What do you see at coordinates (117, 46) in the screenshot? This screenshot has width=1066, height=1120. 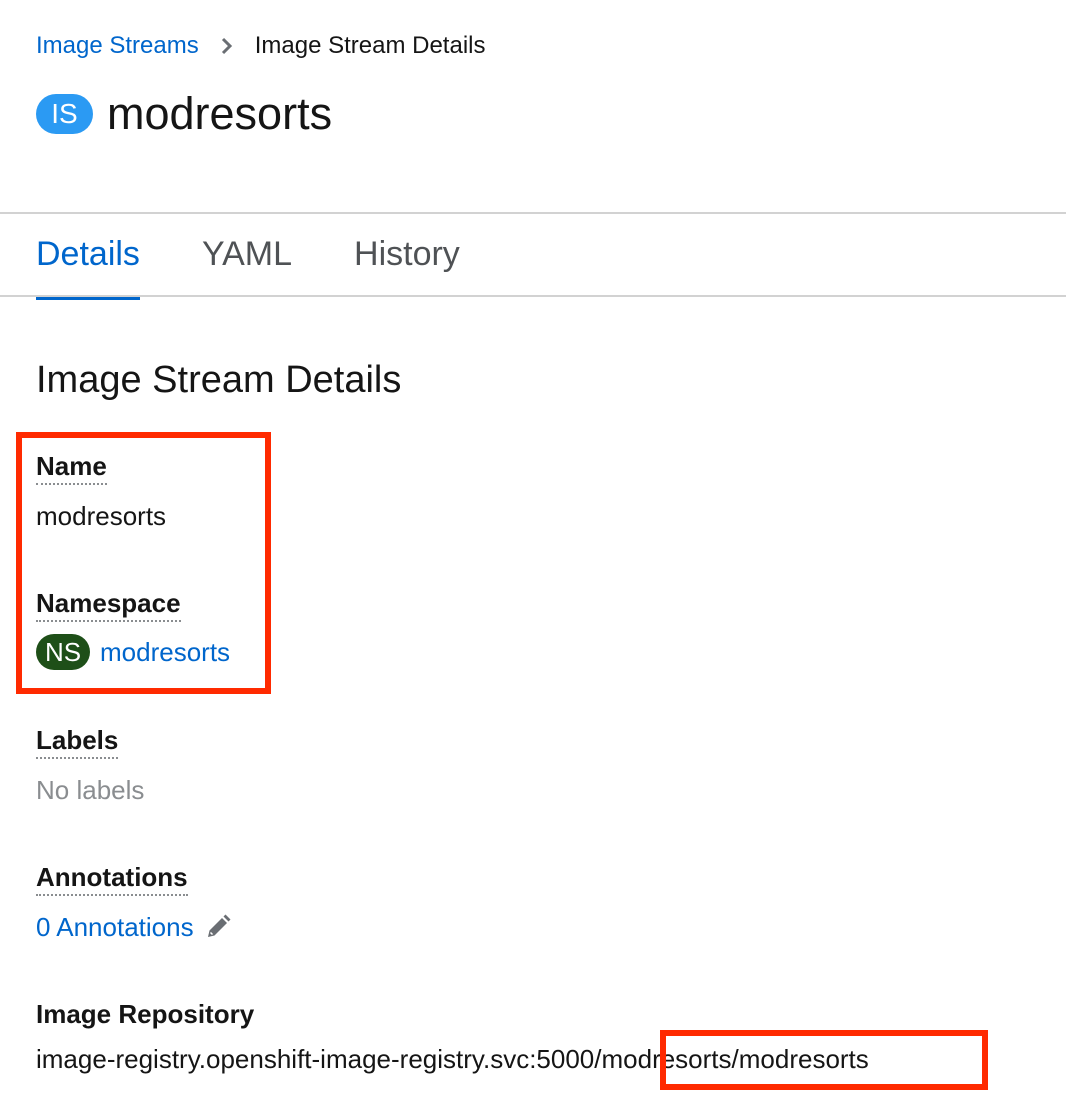 I see `breadcrumb-image-streams-link: Image Streams` at bounding box center [117, 46].